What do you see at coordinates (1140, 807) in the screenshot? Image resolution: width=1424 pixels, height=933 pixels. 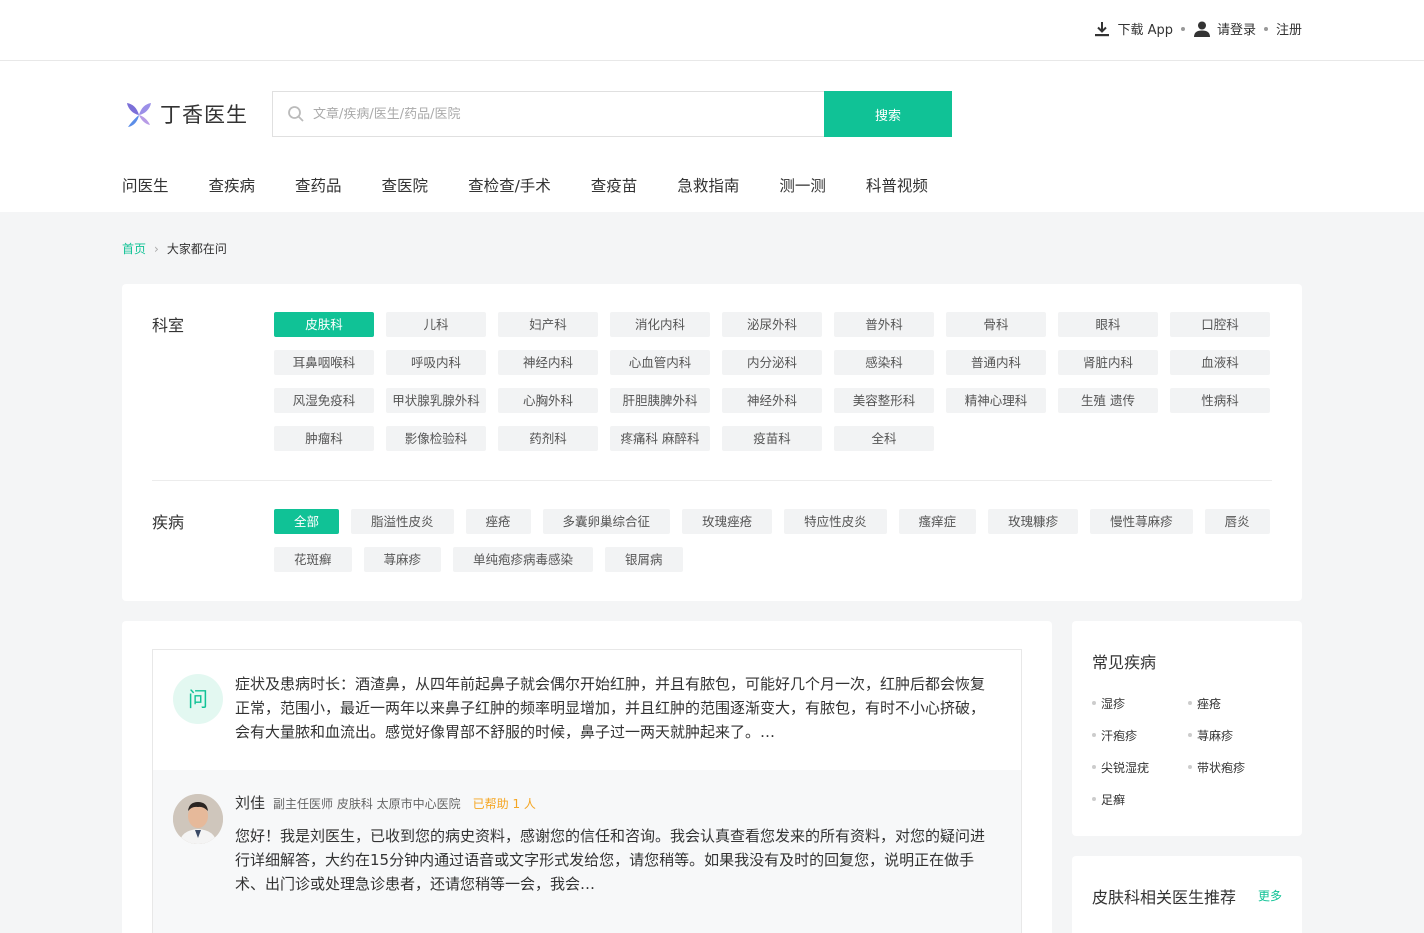 I see `common-disease-link: 足癣` at bounding box center [1140, 807].